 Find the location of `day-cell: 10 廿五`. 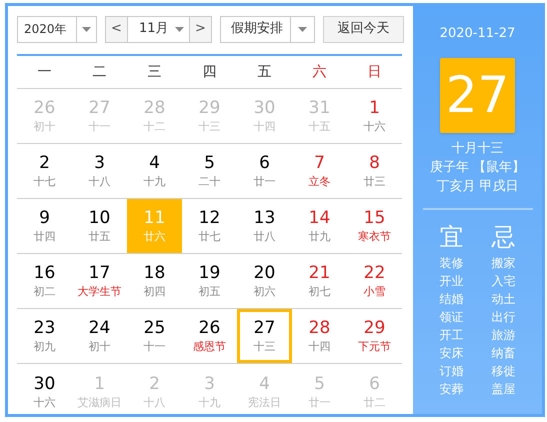

day-cell: 10 廿五 is located at coordinates (99, 226).